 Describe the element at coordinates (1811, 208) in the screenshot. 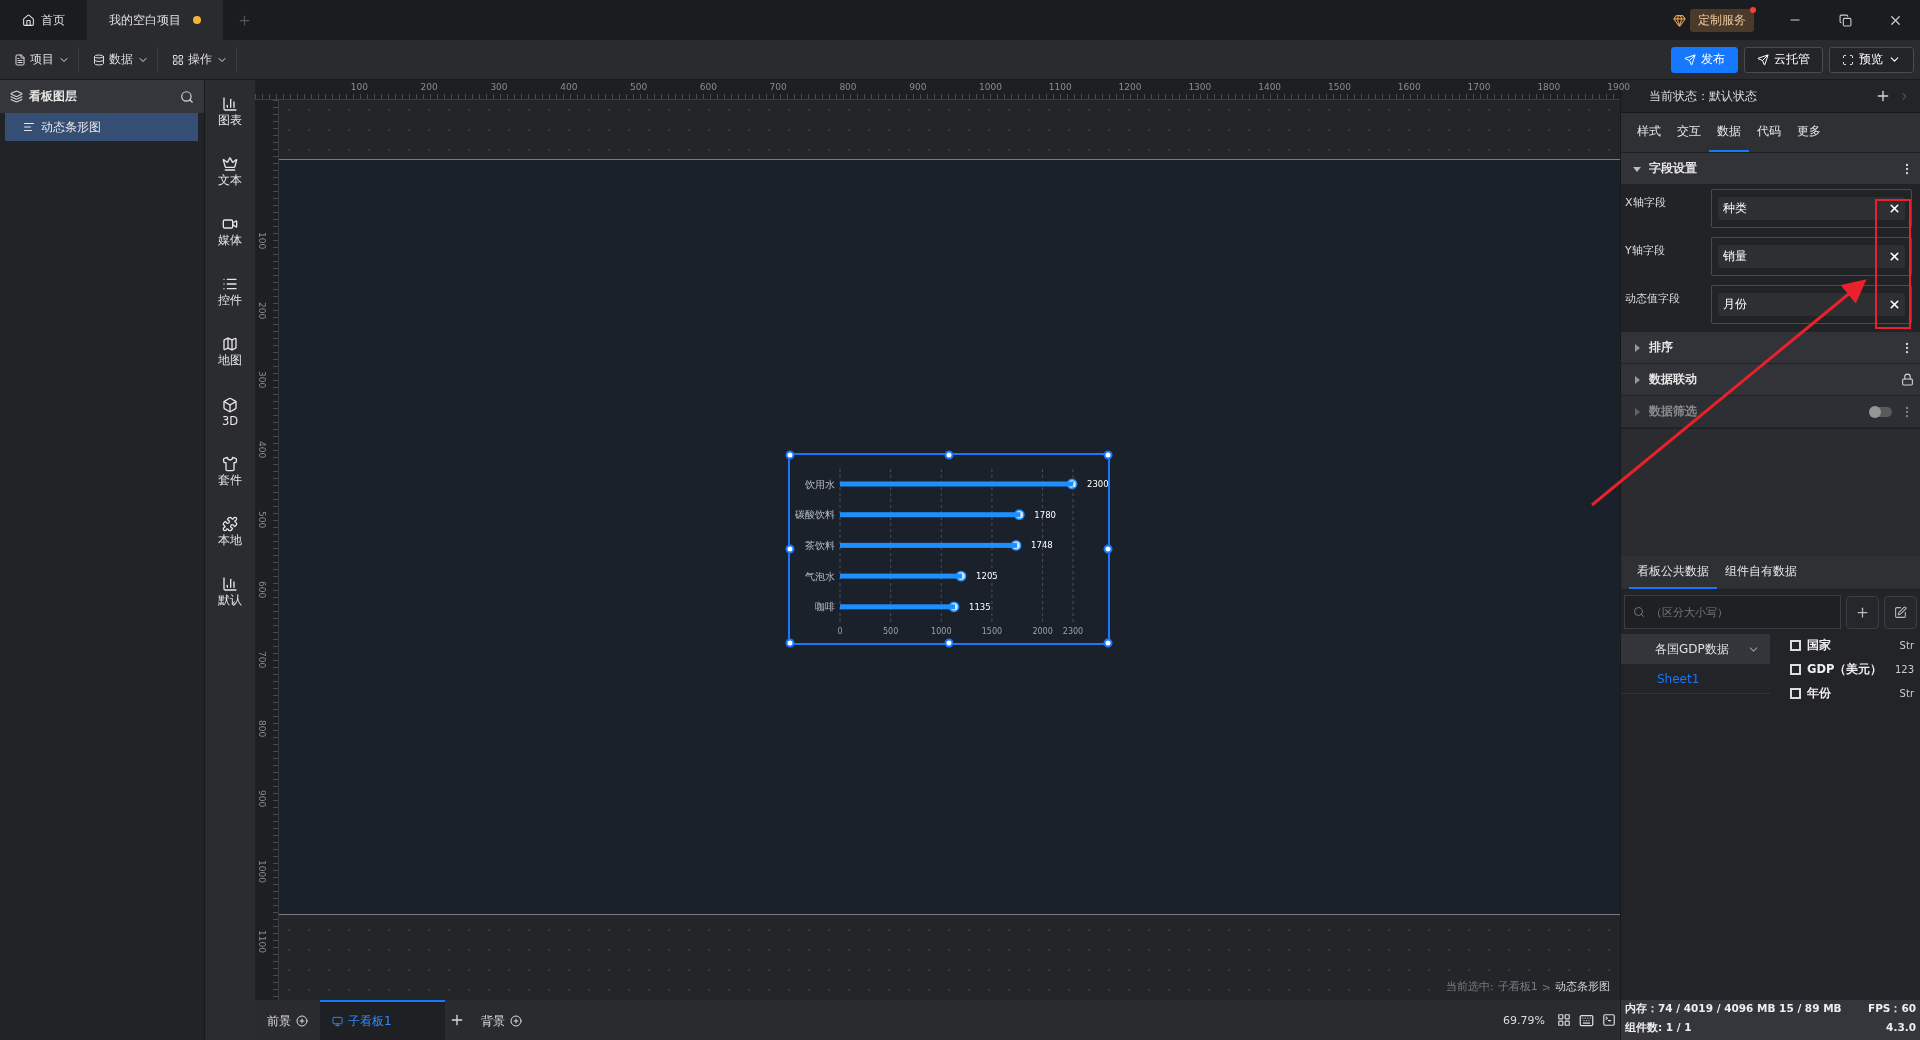

I see `field-select: 种类` at that location.